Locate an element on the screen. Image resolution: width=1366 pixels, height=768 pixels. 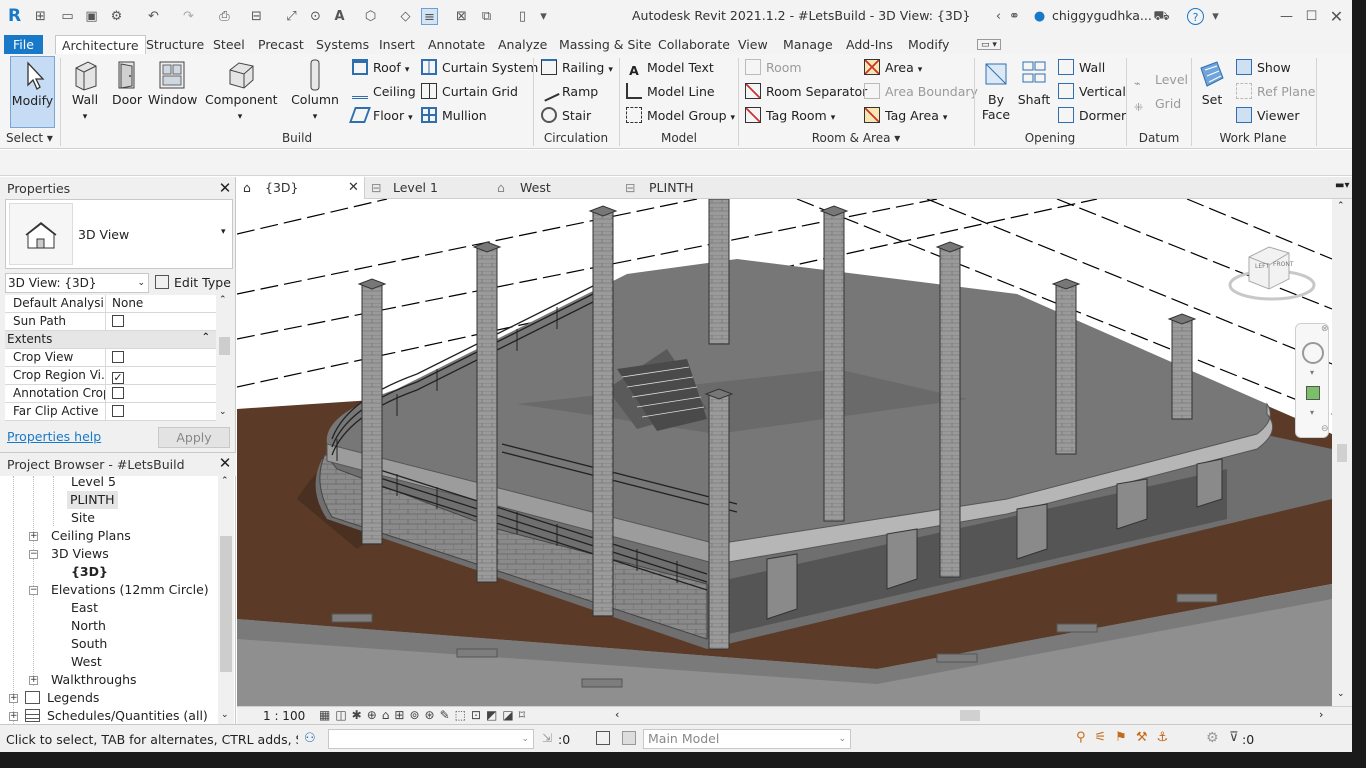
dormer-button: Dormer is located at coordinates (1092, 116).